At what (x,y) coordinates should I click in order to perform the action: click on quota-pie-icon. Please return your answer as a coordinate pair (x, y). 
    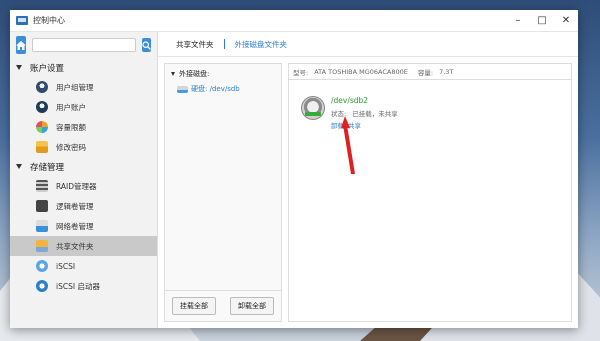
    Looking at the image, I should click on (42, 127).